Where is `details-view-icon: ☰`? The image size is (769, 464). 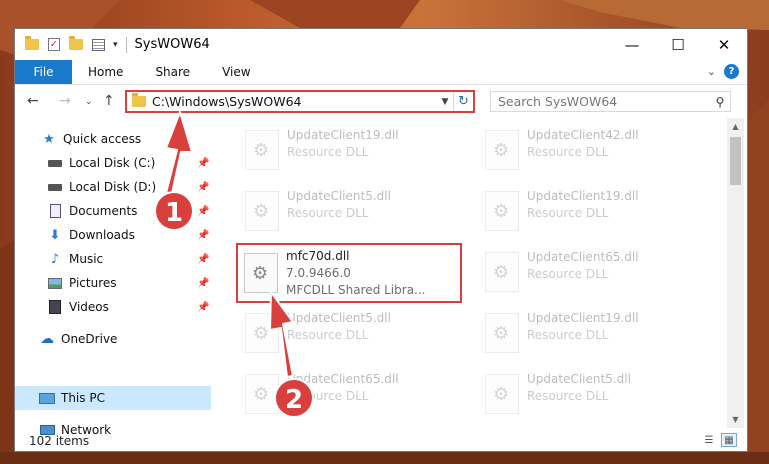
details-view-icon: ☰ is located at coordinates (709, 440).